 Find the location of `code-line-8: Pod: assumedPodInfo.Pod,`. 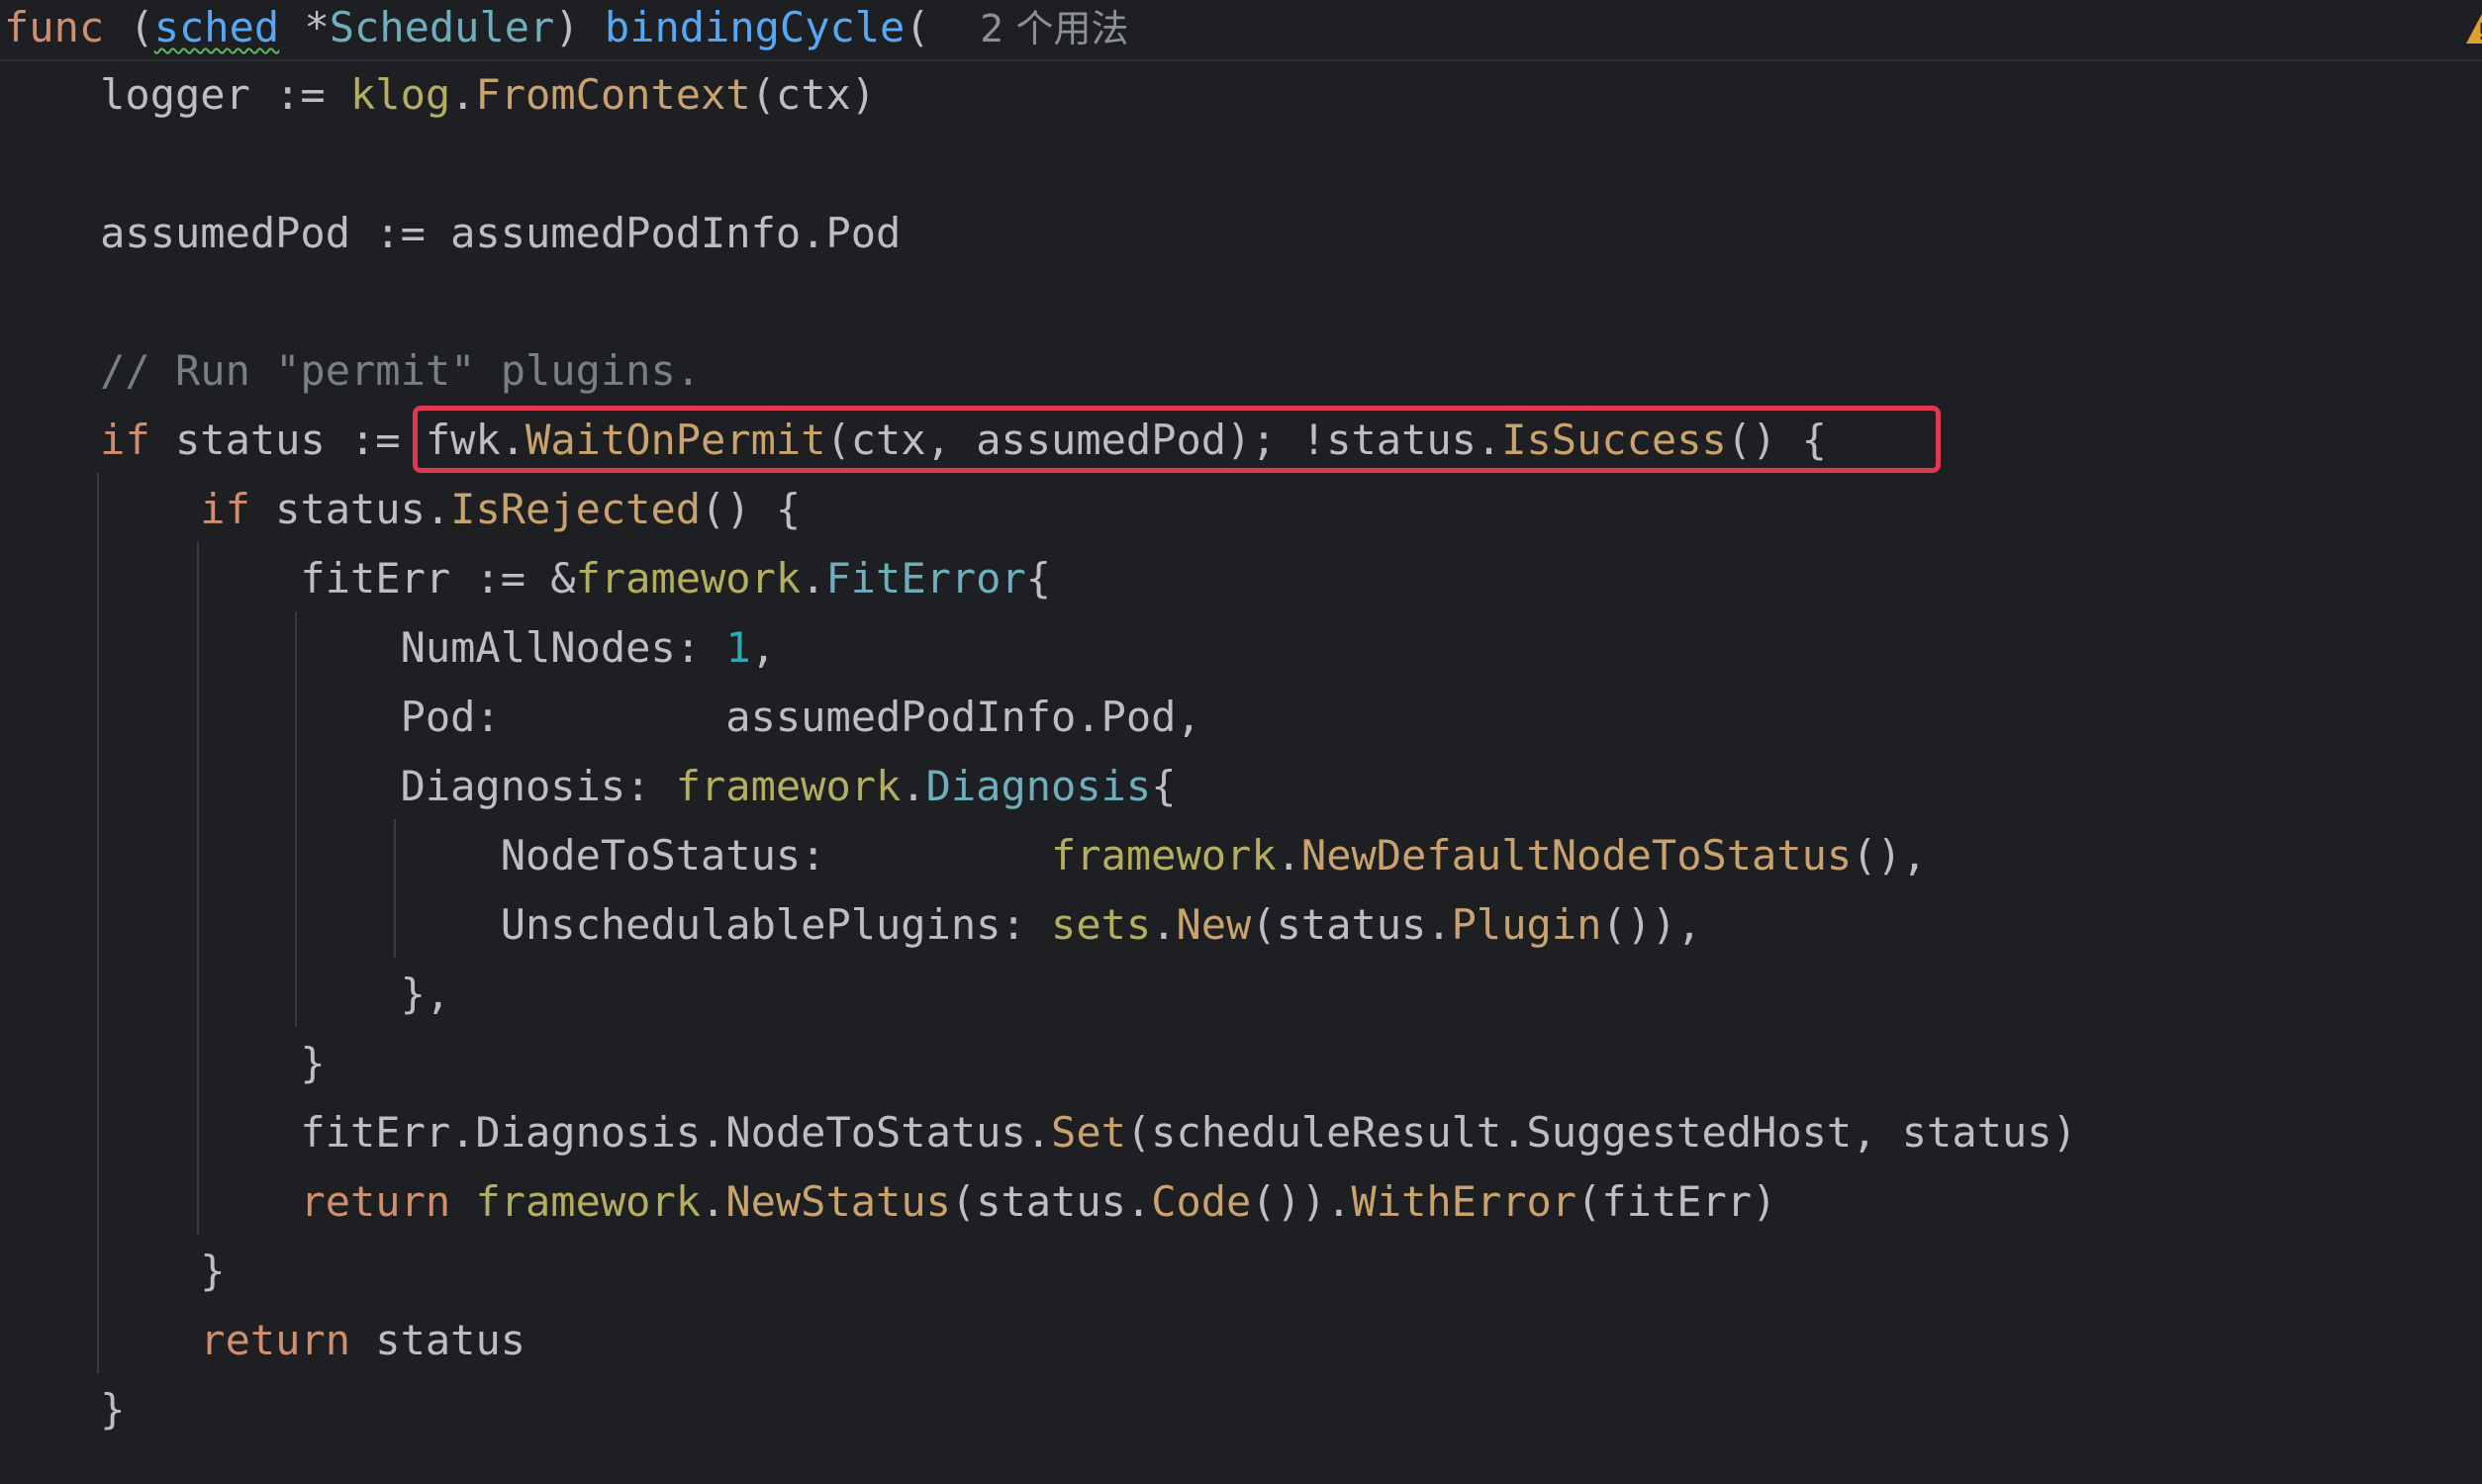

code-line-8: Pod: assumedPodInfo.Pod, is located at coordinates (600, 717).